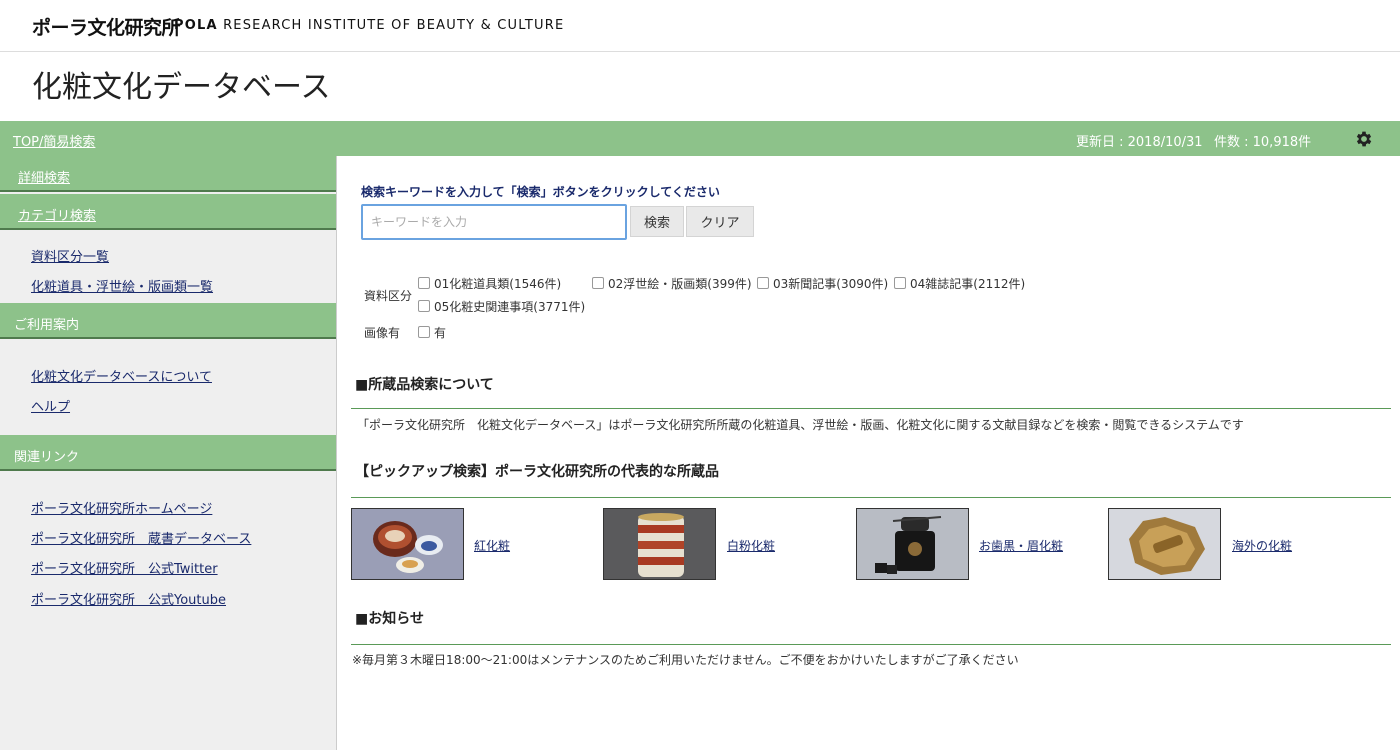 The image size is (1400, 750). I want to click on white-powder-container-image, so click(659, 544).